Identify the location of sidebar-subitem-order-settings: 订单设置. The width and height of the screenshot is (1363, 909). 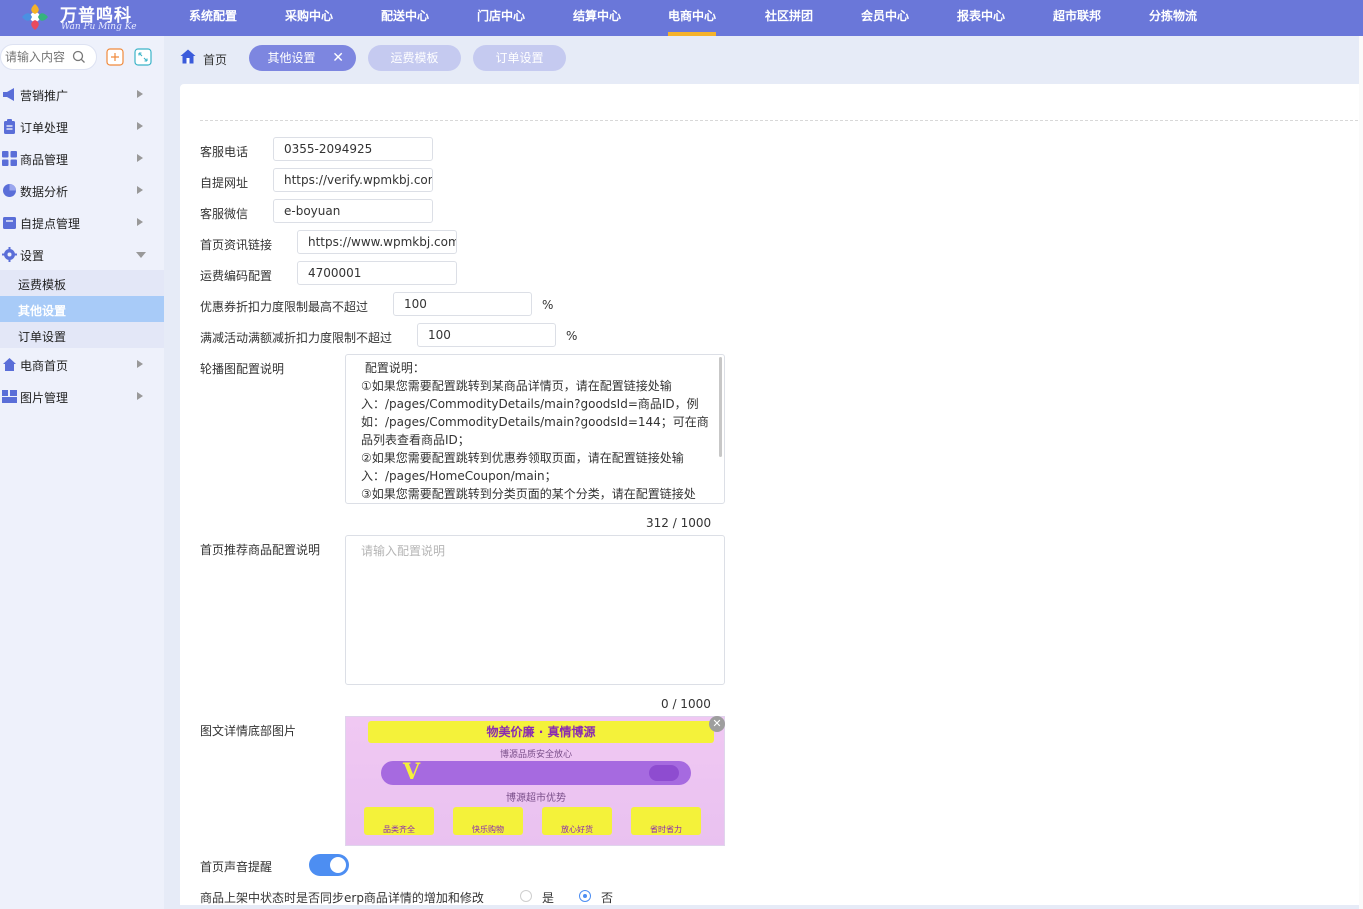
(82, 335).